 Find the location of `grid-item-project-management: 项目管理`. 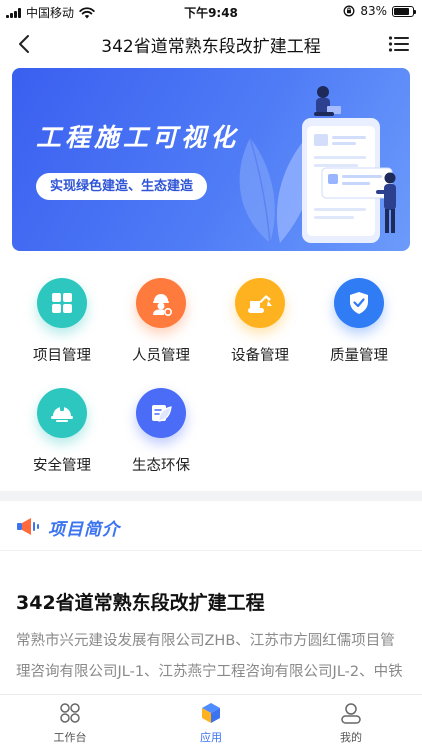

grid-item-project-management: 项目管理 is located at coordinates (62, 321).